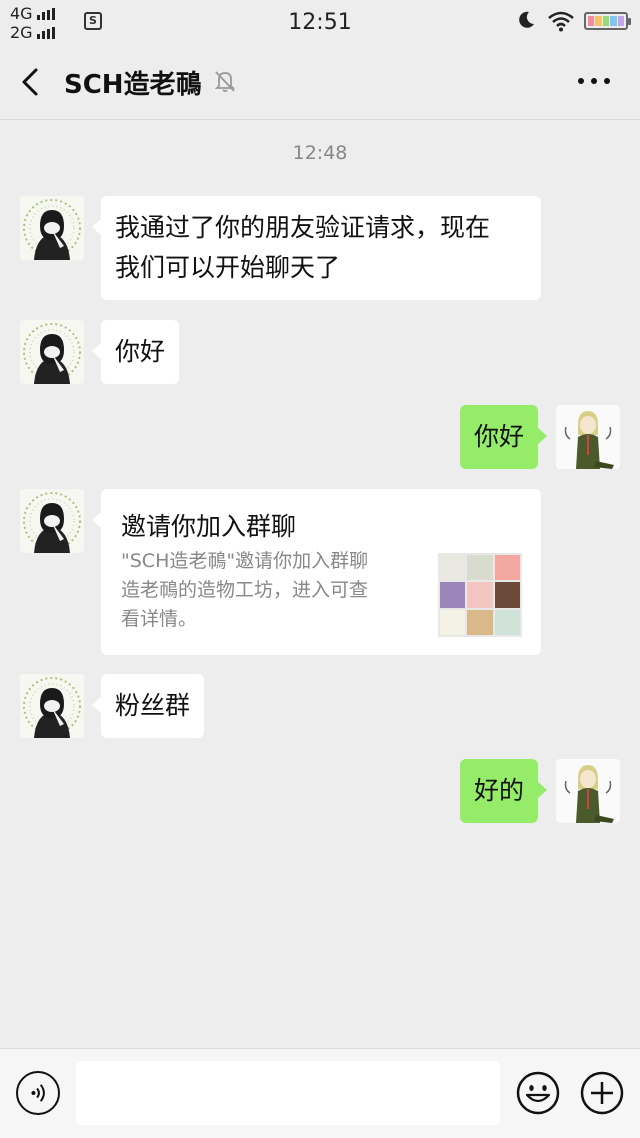 This screenshot has height=1138, width=640. I want to click on message-bubble-self: 你好, so click(503, 437).